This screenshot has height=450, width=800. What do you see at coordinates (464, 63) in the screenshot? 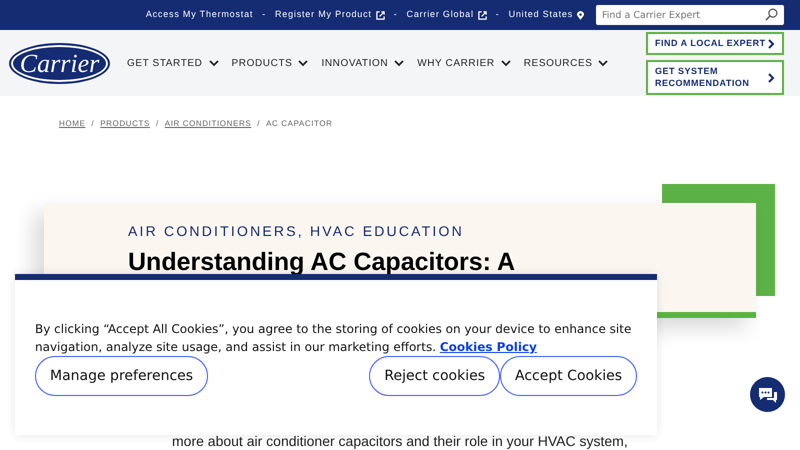
I see `nav-menu-item: WHY CARRIER` at bounding box center [464, 63].